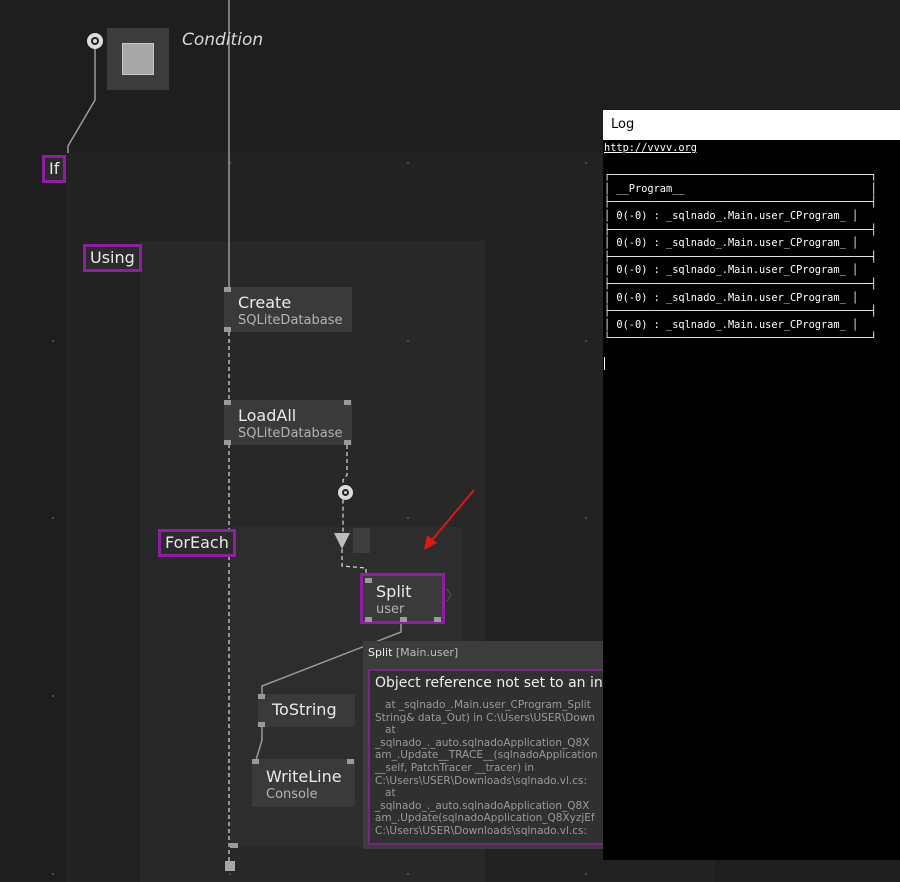 This screenshot has height=882, width=900. What do you see at coordinates (290, 320) in the screenshot?
I see `create-subtitle: SQLiteDatabase` at bounding box center [290, 320].